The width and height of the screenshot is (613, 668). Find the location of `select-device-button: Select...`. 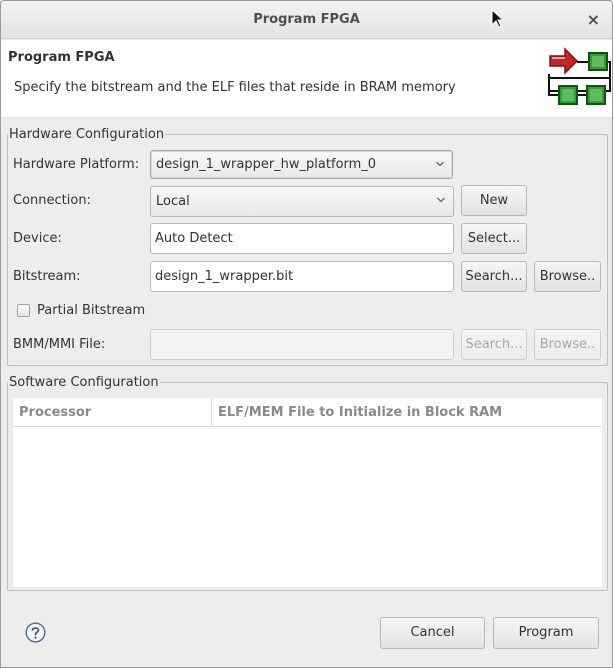

select-device-button: Select... is located at coordinates (494, 238).